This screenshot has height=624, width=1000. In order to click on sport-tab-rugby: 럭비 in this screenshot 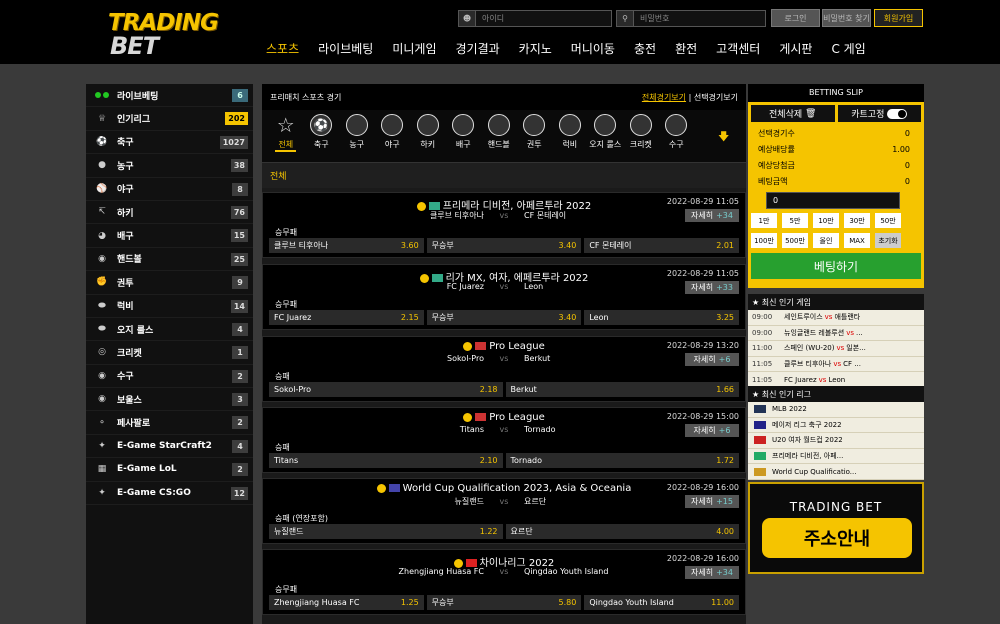, I will do `click(570, 132)`.